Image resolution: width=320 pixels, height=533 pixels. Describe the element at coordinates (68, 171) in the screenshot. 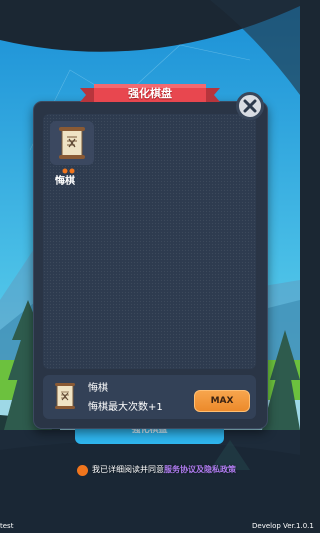

I see `item-level-dots` at that location.